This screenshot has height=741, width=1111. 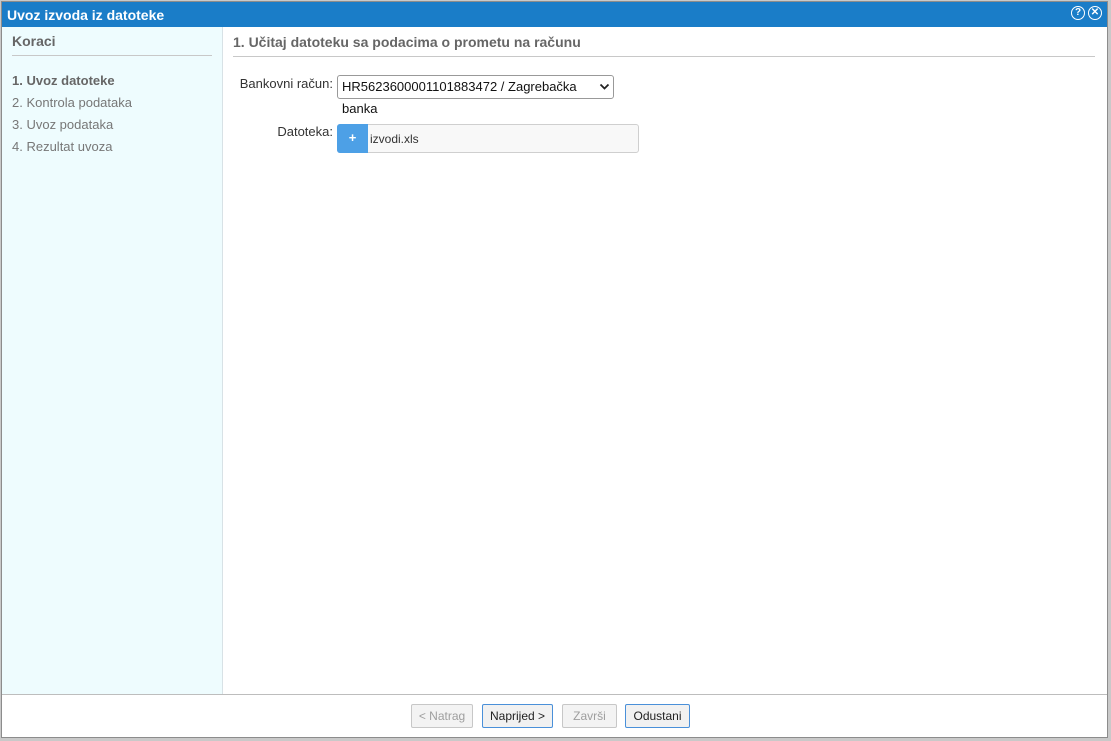 What do you see at coordinates (62, 146) in the screenshot?
I see `step-item-4: 4. Rezultat uvoza` at bounding box center [62, 146].